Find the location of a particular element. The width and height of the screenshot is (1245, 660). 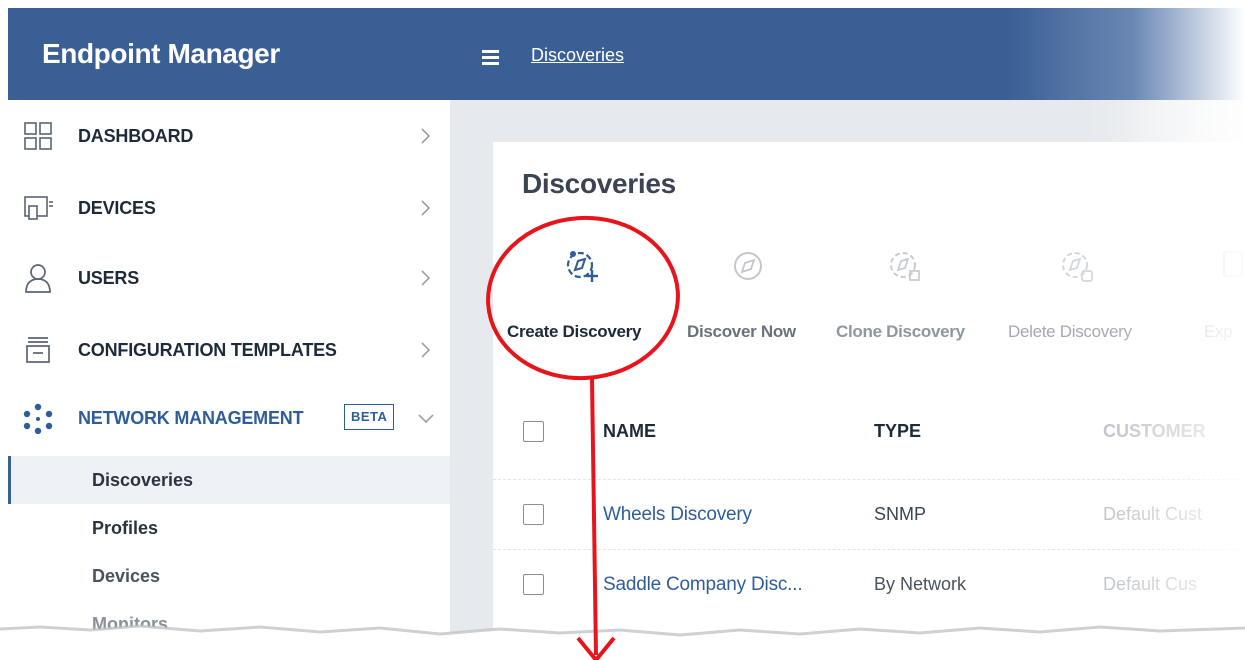

sidebar-item-users: USERS is located at coordinates (229, 279).